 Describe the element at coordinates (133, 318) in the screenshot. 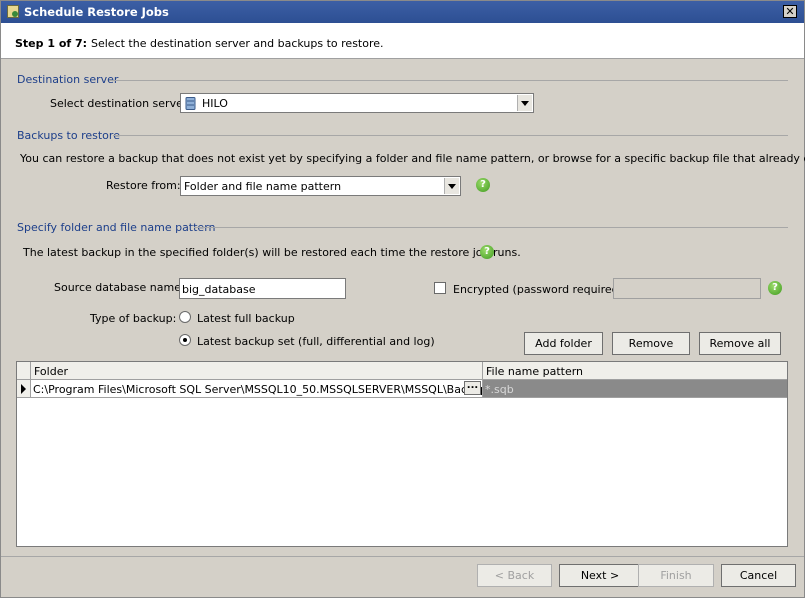

I see `backup-type-label: Type of backup:` at that location.